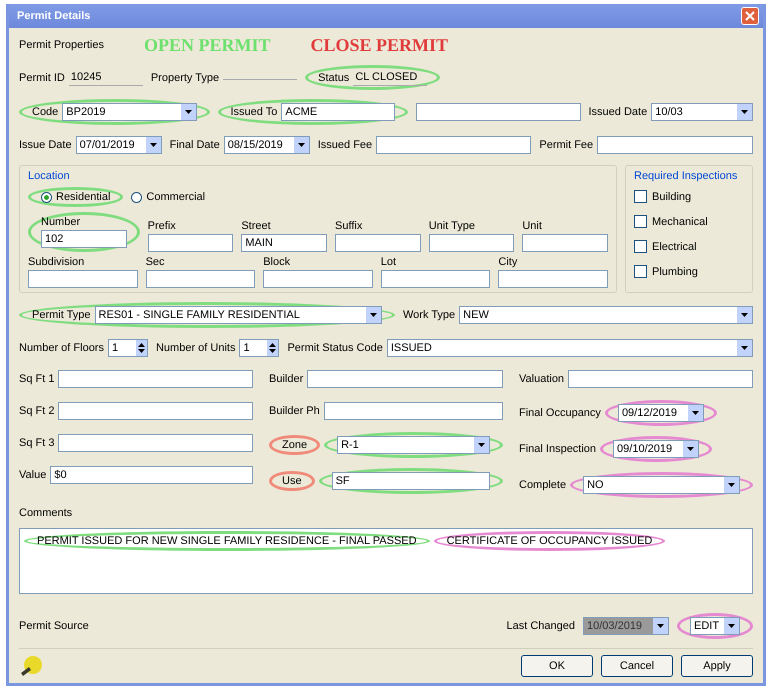 This screenshot has height=696, width=774. What do you see at coordinates (618, 112) in the screenshot?
I see `field-label: Issued Date` at bounding box center [618, 112].